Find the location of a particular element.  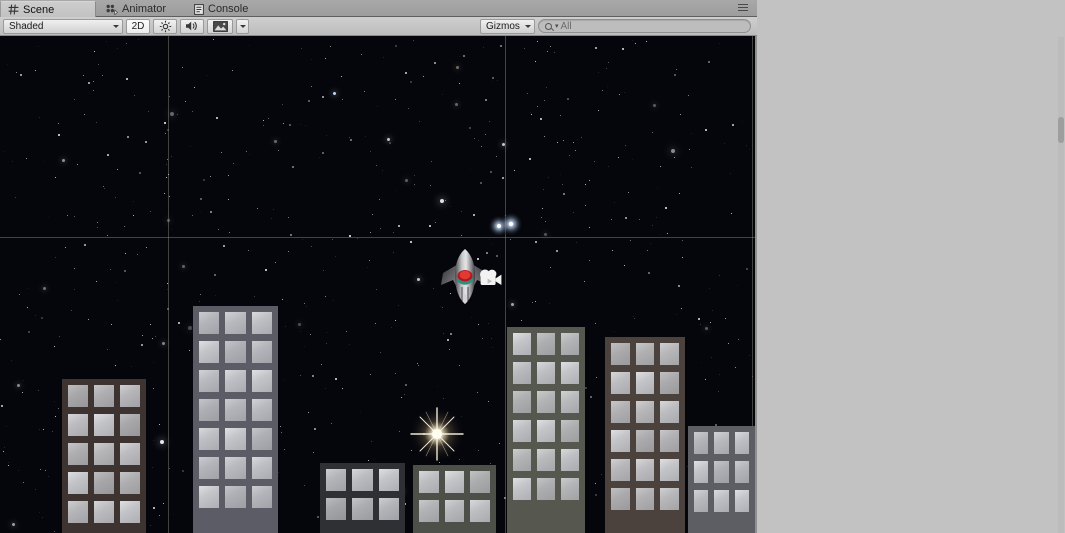

toggle-2d-button: 2D is located at coordinates (138, 26).